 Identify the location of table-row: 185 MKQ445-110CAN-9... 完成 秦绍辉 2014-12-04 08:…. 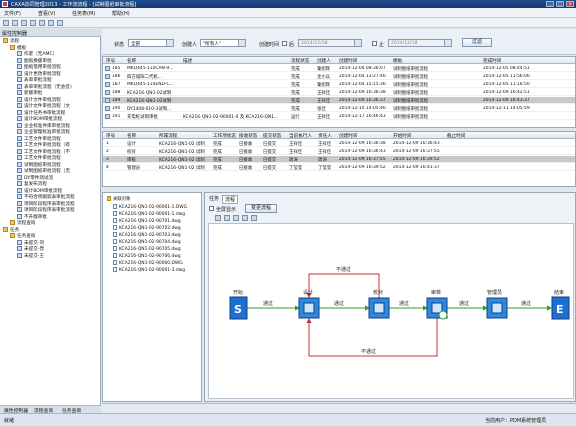
(339, 68).